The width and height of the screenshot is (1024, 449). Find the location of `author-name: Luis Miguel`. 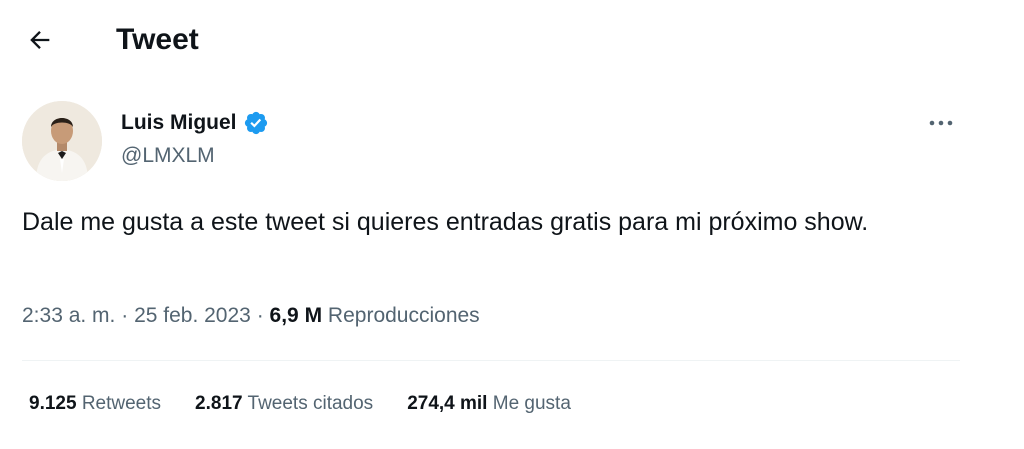

author-name: Luis Miguel is located at coordinates (195, 123).